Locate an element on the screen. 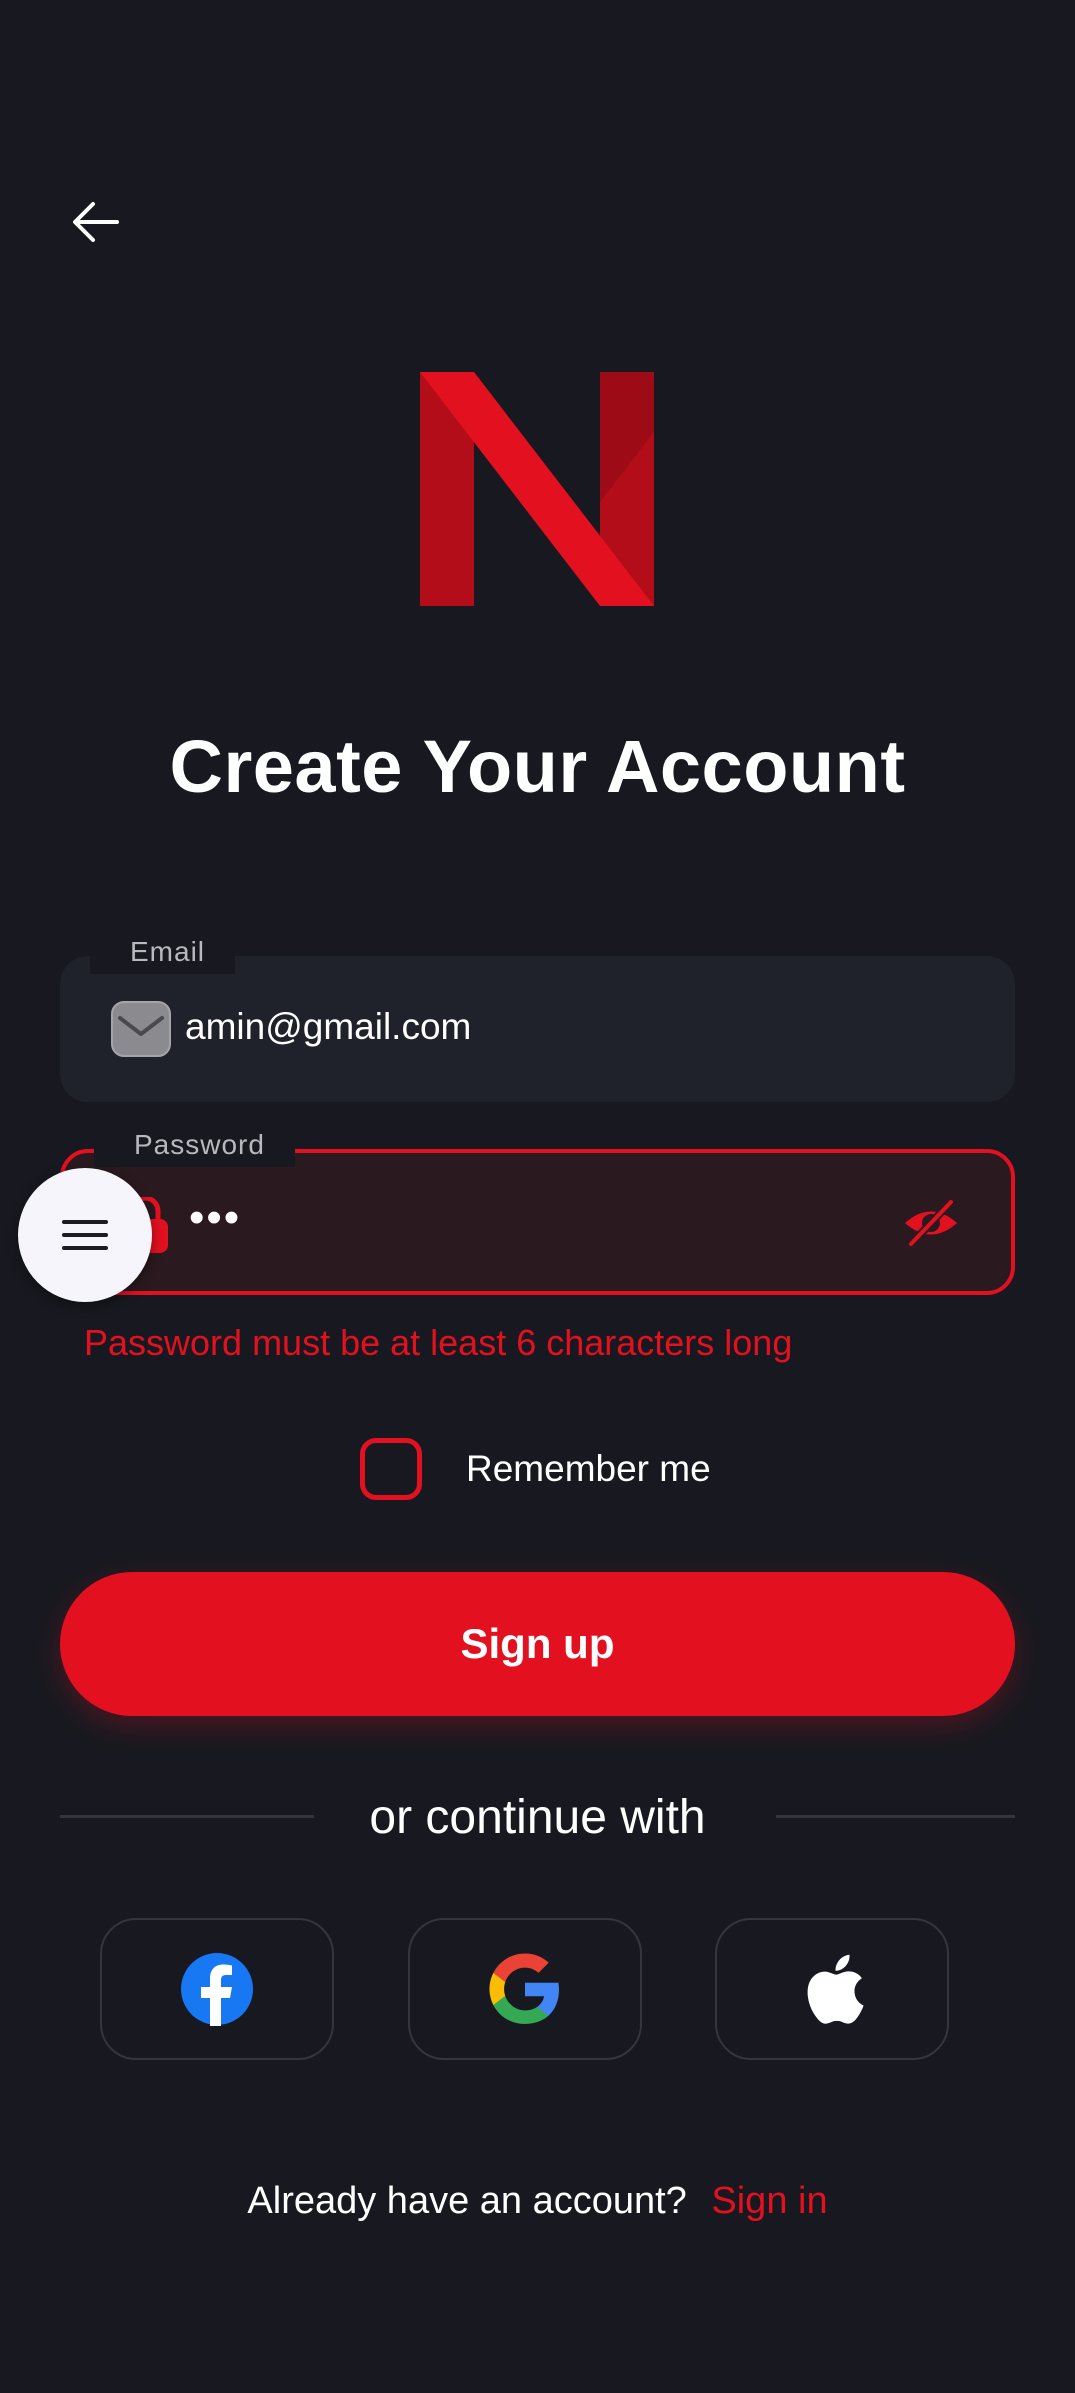  back-button is located at coordinates (96, 222).